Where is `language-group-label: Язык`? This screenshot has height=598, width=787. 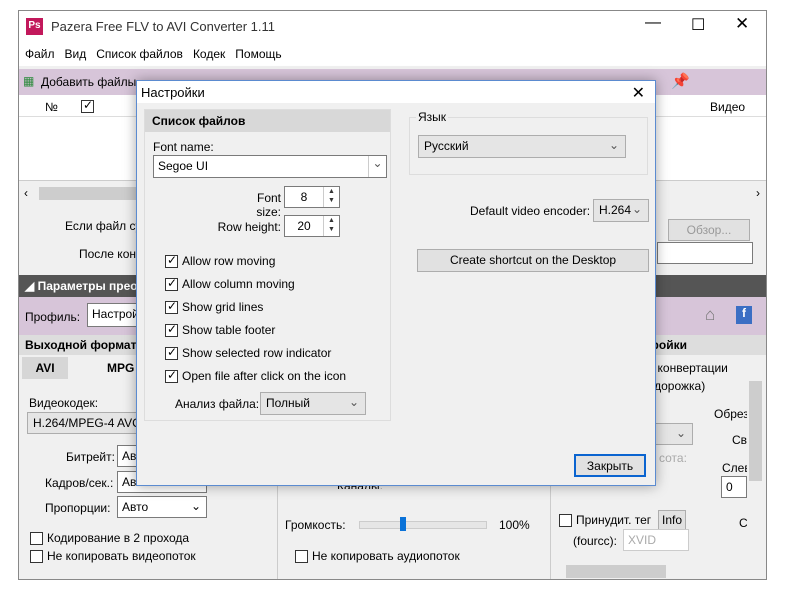 language-group-label: Язык is located at coordinates (432, 117).